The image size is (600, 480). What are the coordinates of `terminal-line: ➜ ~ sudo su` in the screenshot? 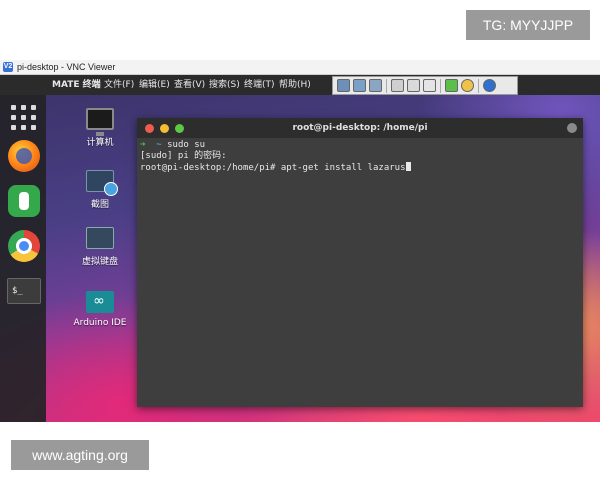 It's located at (358, 145).